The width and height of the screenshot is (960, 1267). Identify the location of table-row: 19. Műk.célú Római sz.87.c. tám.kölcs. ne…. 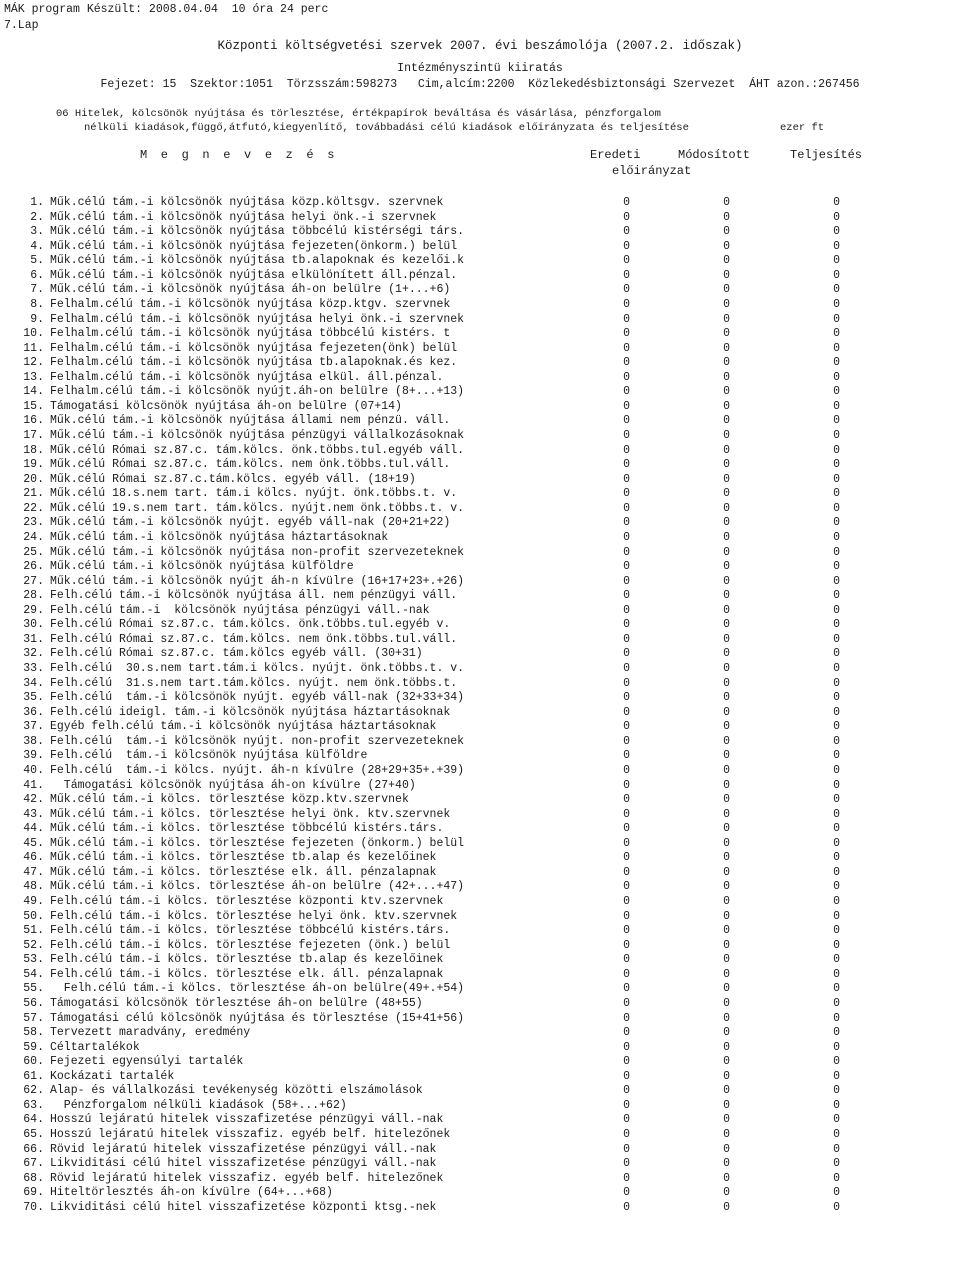
(480, 465).